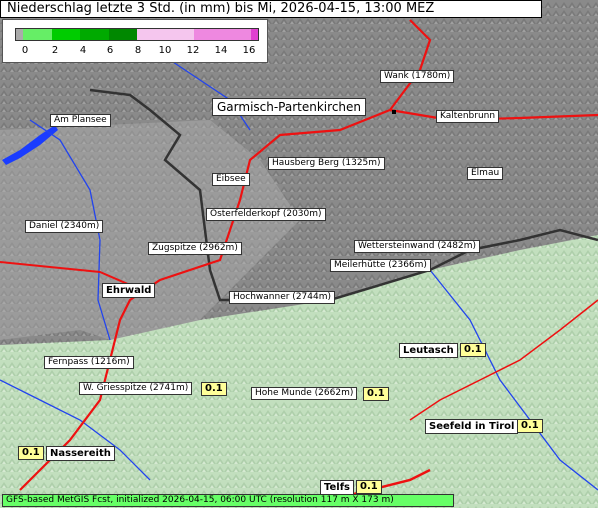 The width and height of the screenshot is (598, 508). What do you see at coordinates (193, 50) in the screenshot?
I see `legend-tick: 12` at bounding box center [193, 50].